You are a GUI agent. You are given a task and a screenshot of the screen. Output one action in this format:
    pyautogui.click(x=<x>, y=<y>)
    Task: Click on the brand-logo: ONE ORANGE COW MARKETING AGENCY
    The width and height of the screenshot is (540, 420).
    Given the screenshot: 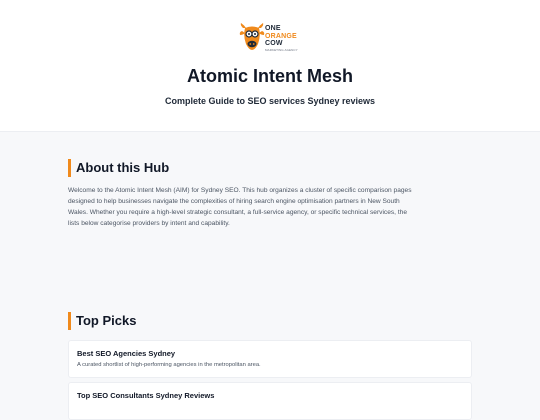 What is the action you would take?
    pyautogui.click(x=271, y=39)
    